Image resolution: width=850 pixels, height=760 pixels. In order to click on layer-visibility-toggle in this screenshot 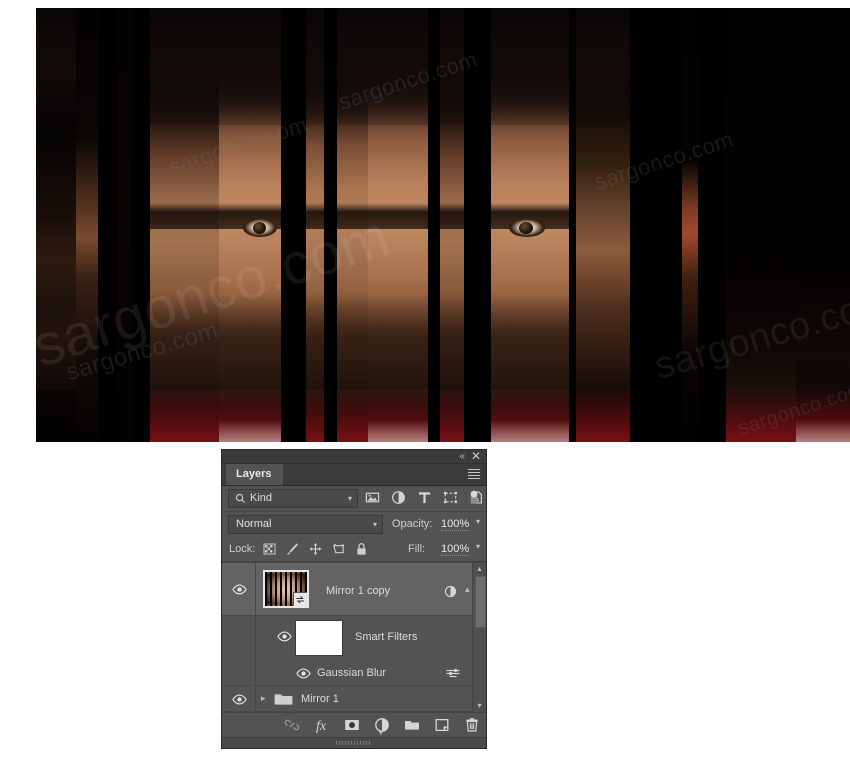, I will do `click(241, 591)`.